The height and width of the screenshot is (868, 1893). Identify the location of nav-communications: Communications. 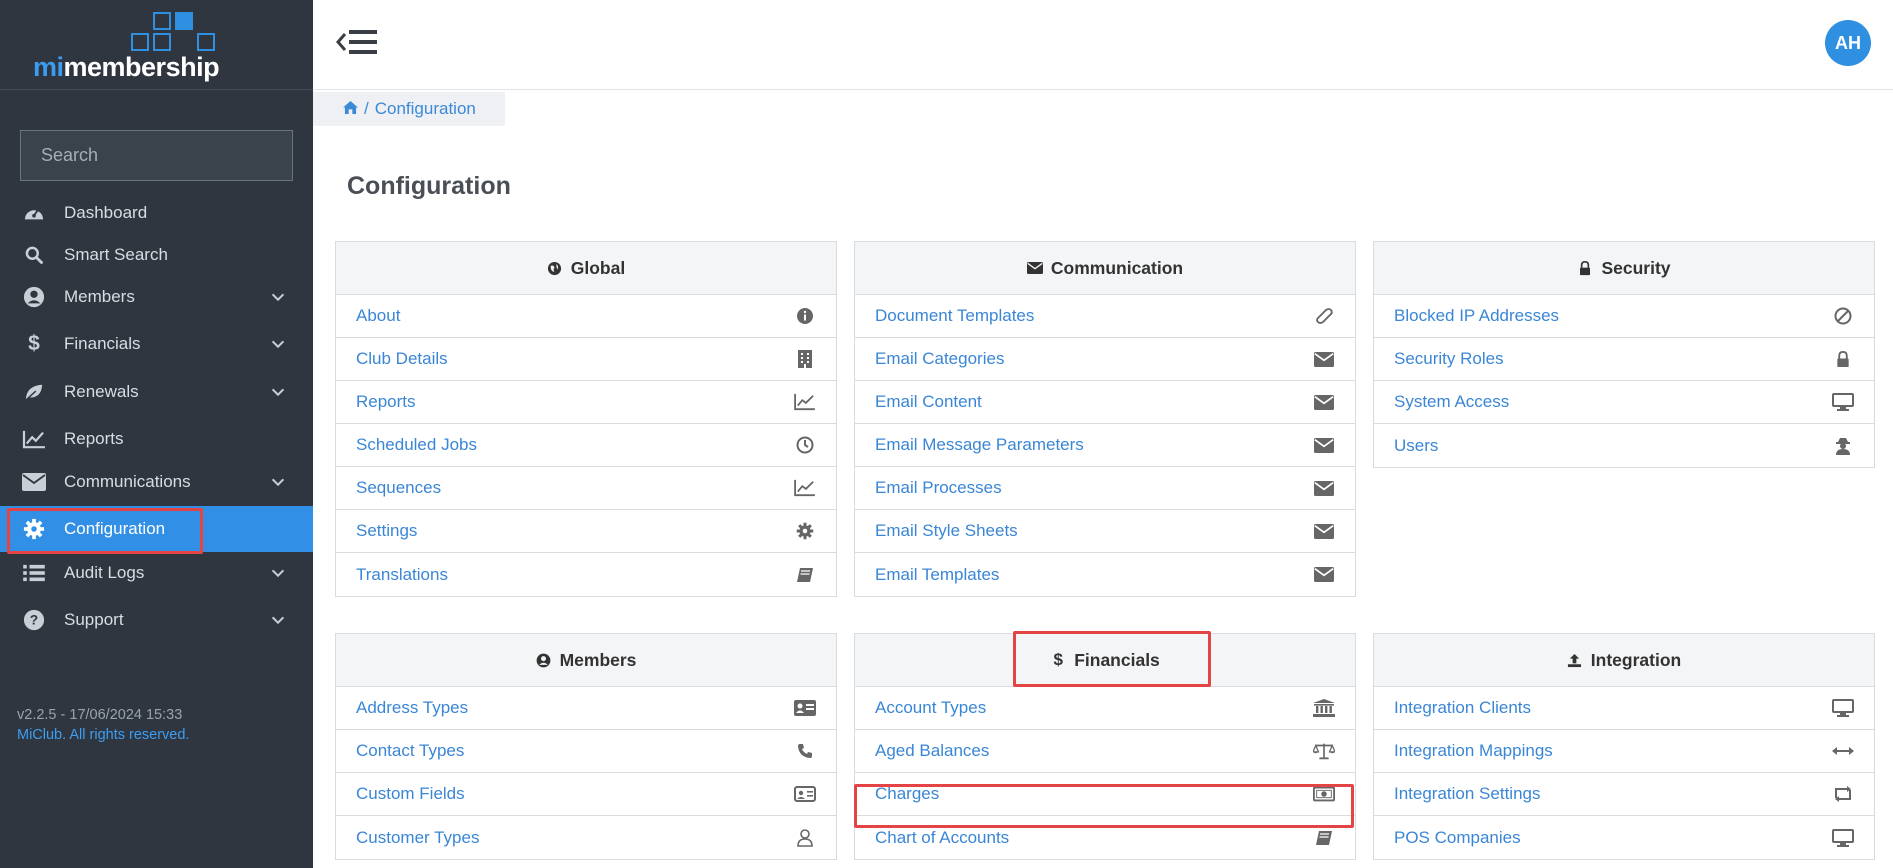
(156, 482).